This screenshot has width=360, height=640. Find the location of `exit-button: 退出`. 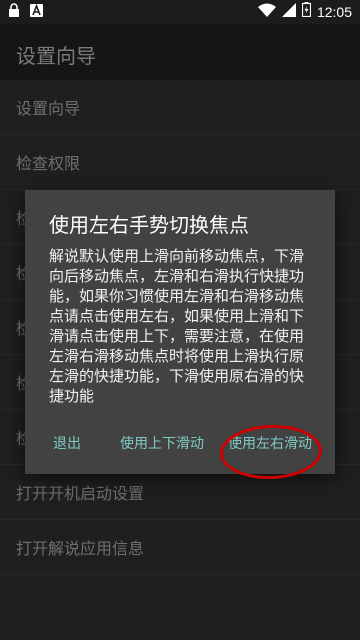

exit-button: 退出 is located at coordinates (67, 444).